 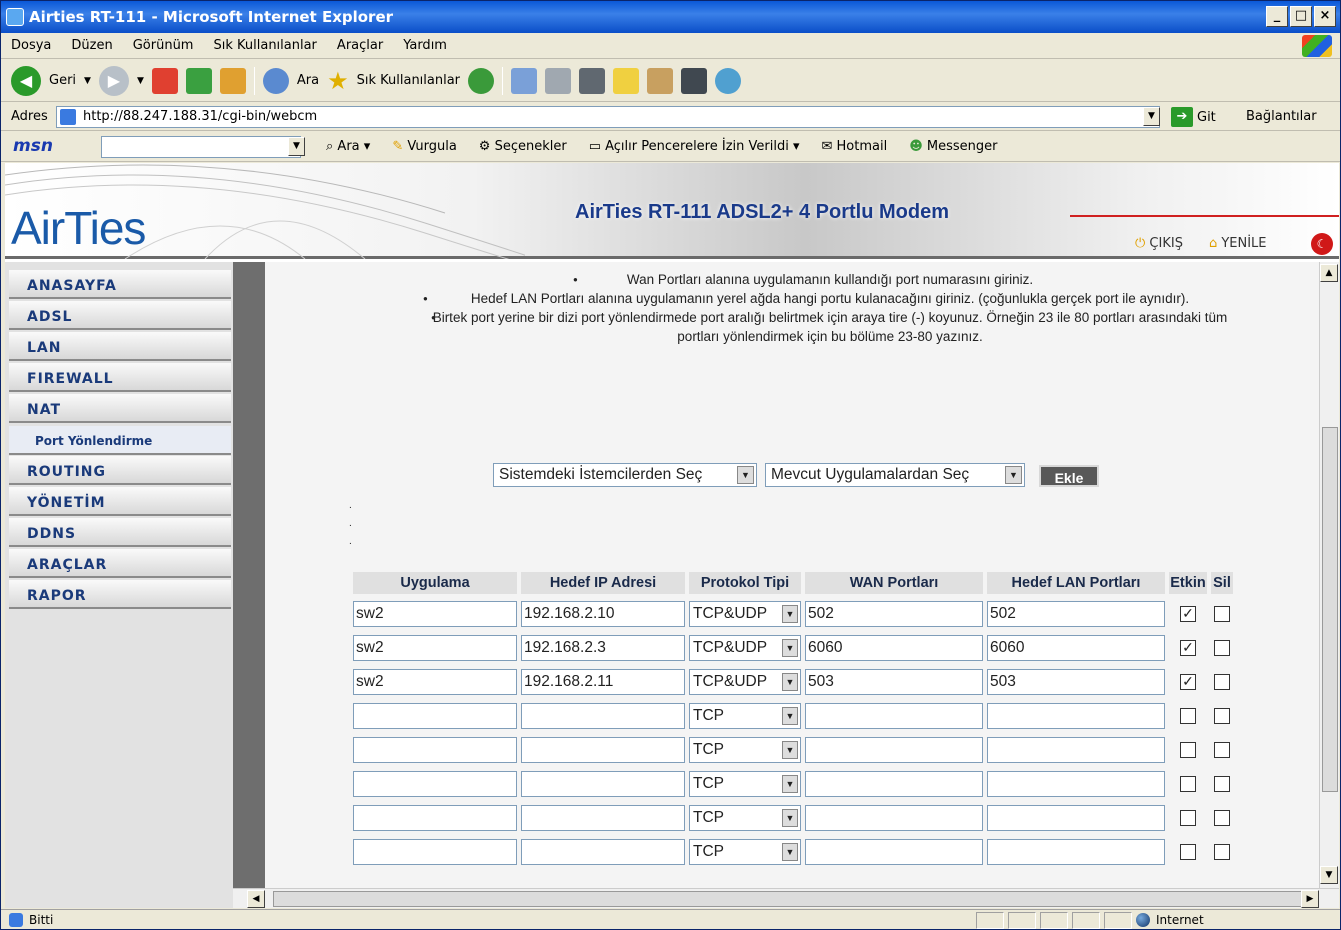 I want to click on horizontal-scrollbar: ◀ ▶, so click(x=786, y=898).